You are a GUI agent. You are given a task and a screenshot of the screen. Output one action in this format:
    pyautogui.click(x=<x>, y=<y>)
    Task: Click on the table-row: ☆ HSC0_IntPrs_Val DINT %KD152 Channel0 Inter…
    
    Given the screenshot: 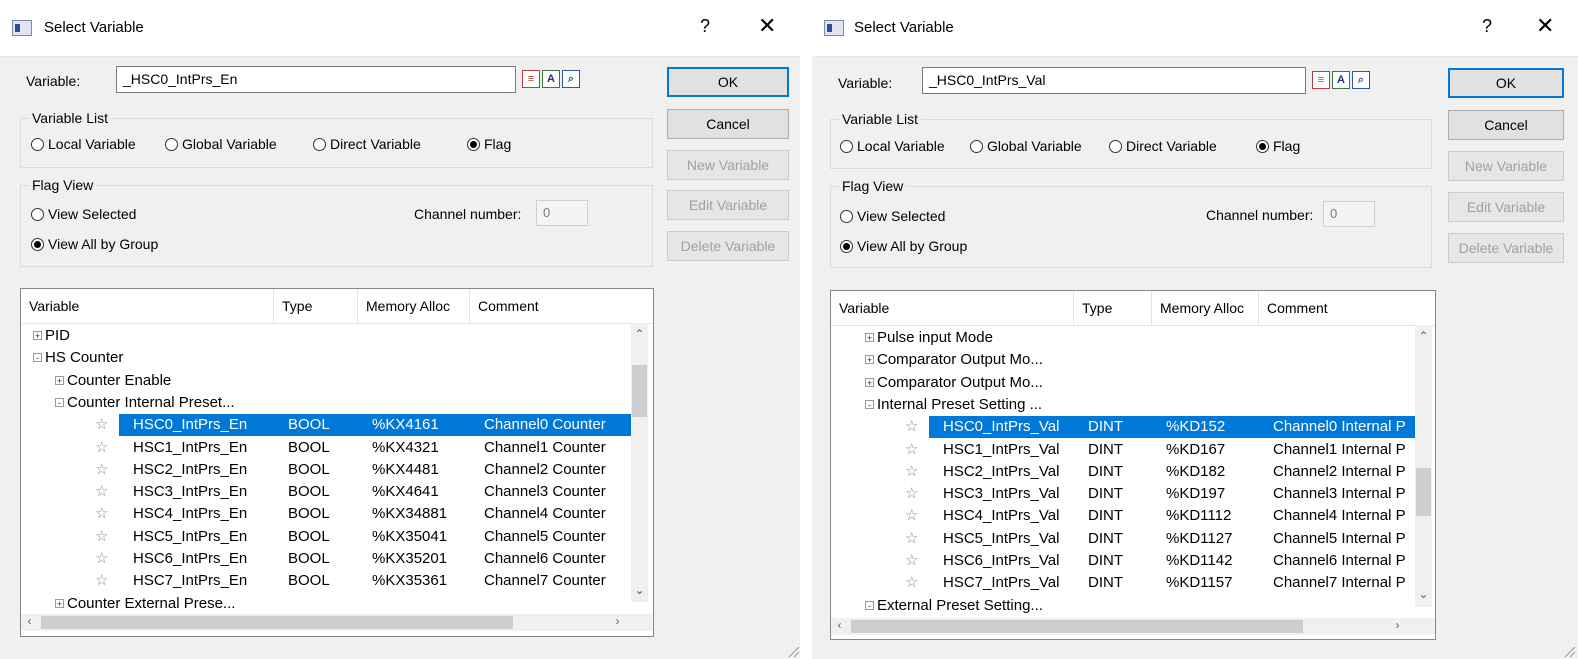 What is the action you would take?
    pyautogui.click(x=1123, y=427)
    